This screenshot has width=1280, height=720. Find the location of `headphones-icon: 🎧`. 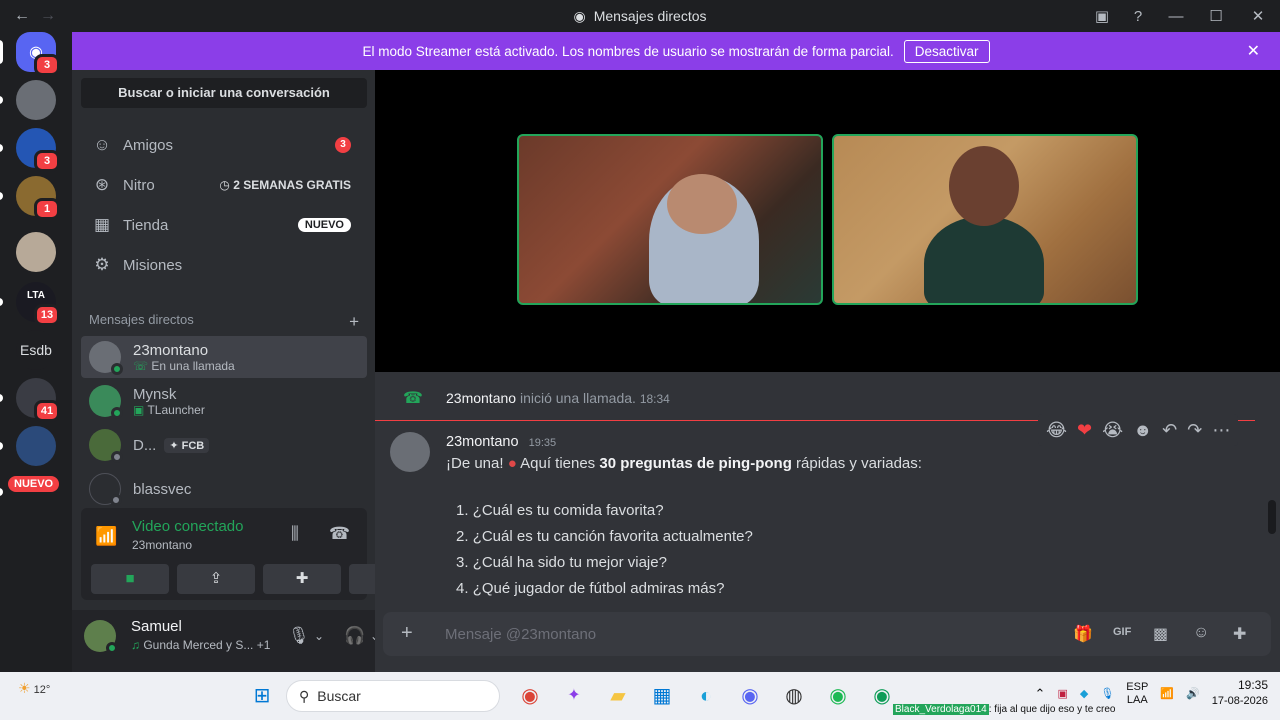

headphones-icon: 🎧 is located at coordinates (354, 636).